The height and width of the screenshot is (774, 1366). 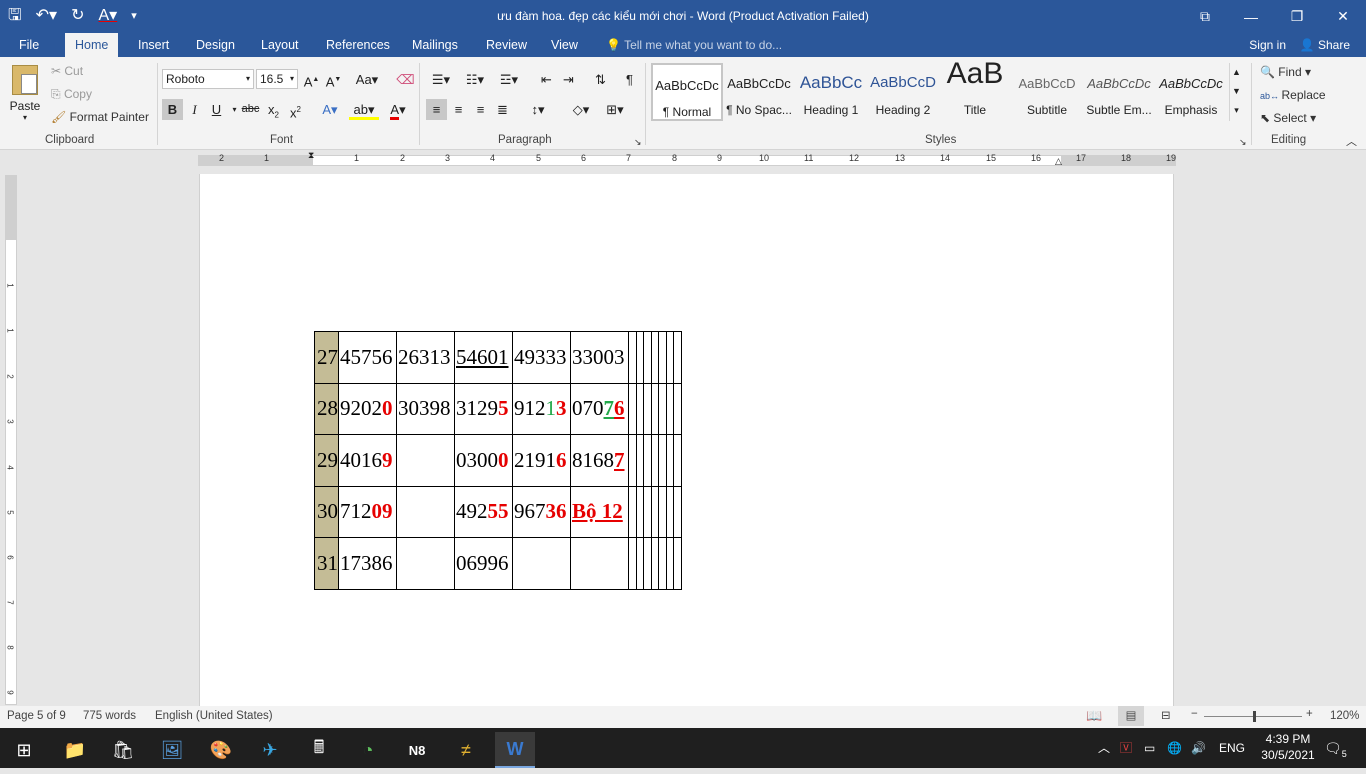 I want to click on highlight-icon: ab▾, so click(x=364, y=109).